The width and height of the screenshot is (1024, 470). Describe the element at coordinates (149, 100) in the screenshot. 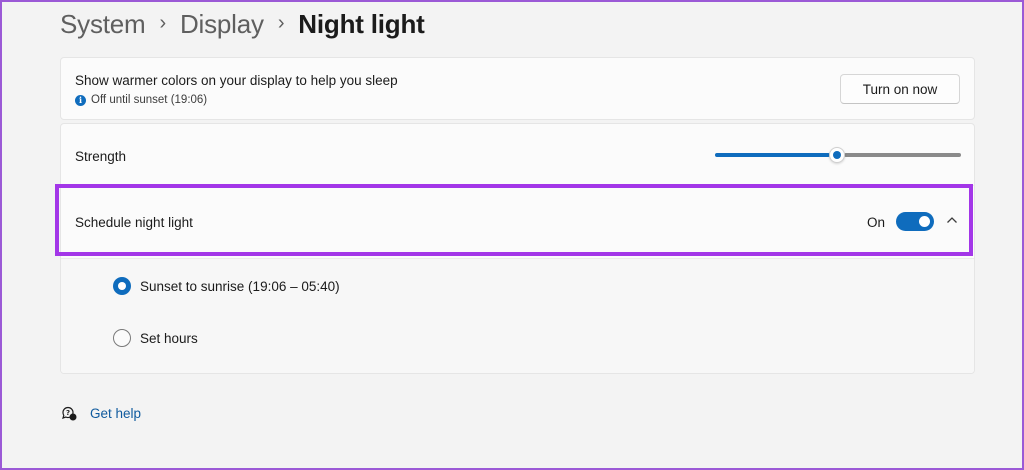

I see `status-text: Off until sunset (19:06)` at that location.